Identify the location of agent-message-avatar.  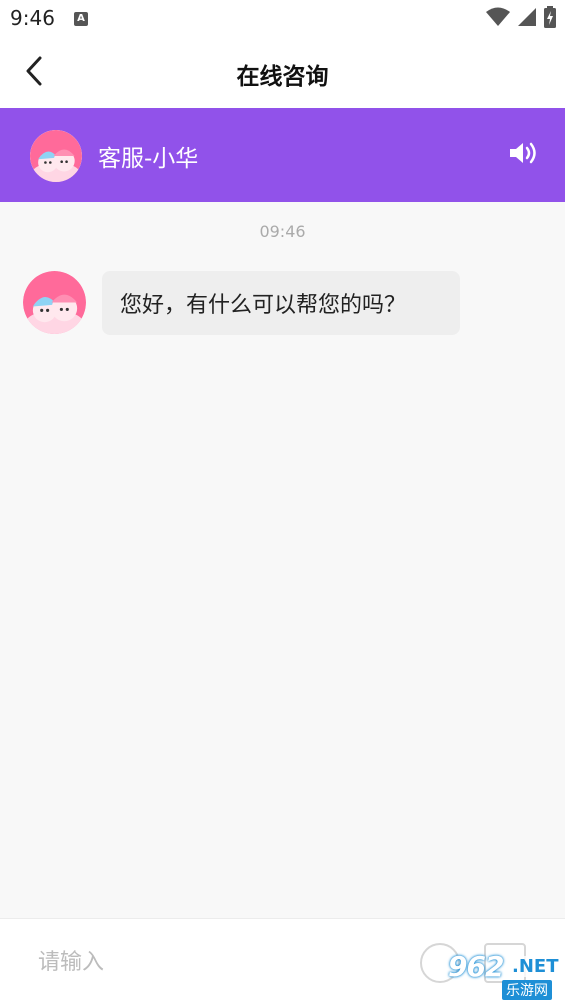
(54, 302).